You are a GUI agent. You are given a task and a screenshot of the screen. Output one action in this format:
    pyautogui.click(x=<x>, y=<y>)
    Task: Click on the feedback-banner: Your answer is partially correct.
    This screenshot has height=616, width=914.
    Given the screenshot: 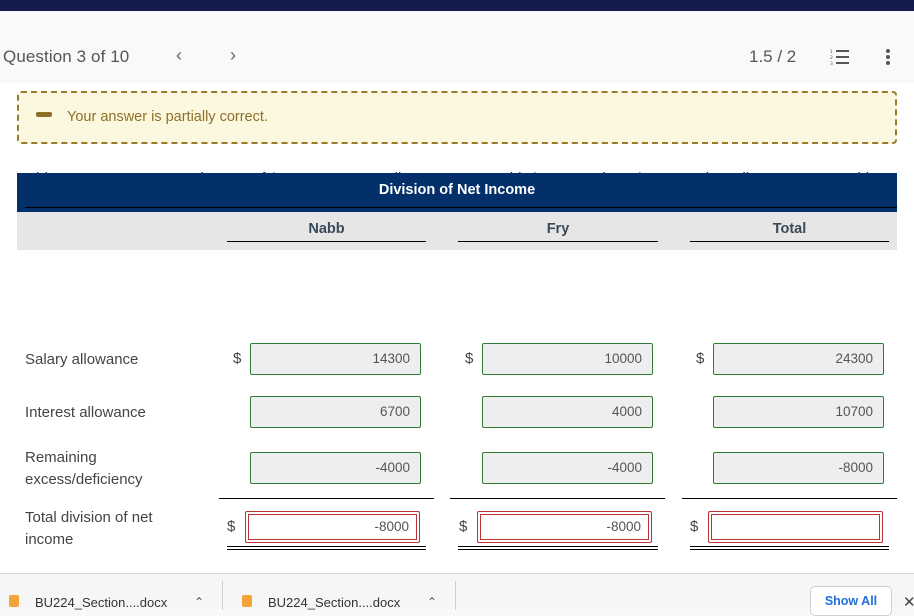 What is the action you would take?
    pyautogui.click(x=457, y=117)
    